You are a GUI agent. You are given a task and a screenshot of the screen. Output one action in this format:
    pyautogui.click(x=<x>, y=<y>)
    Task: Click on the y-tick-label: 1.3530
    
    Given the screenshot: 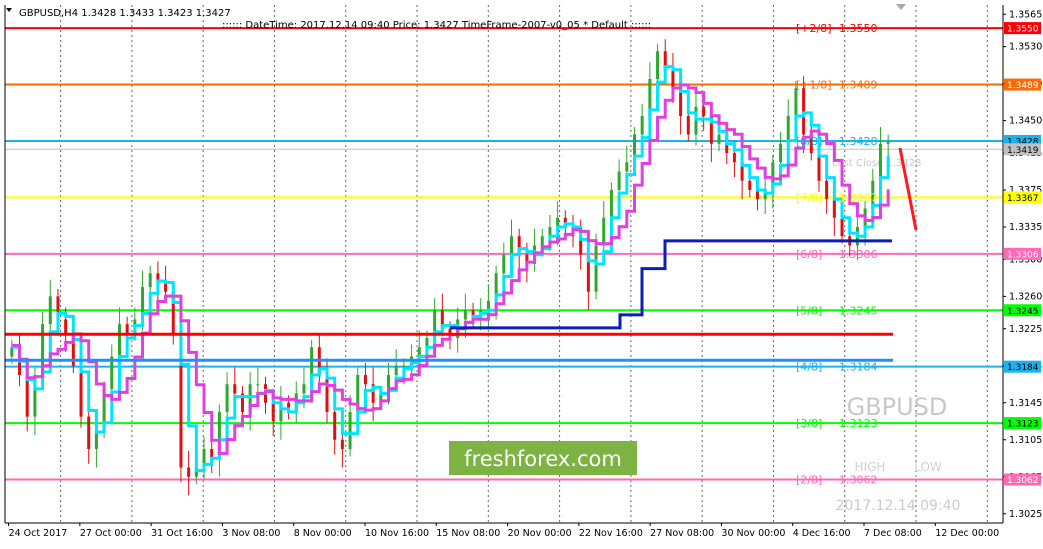 What is the action you would take?
    pyautogui.click(x=1025, y=47)
    